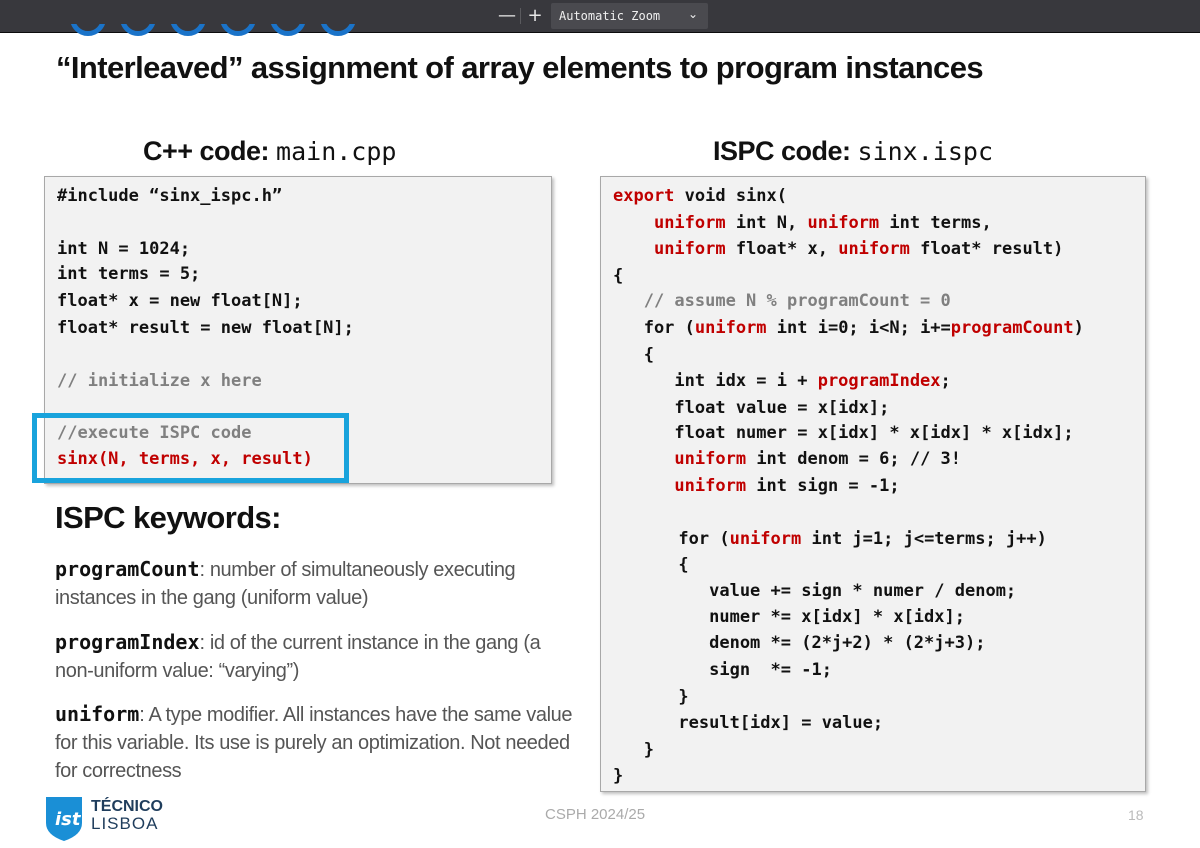 This screenshot has height=848, width=1200. Describe the element at coordinates (787, 486) in the screenshot. I see `code-line: uniform int sign = -1;` at that location.